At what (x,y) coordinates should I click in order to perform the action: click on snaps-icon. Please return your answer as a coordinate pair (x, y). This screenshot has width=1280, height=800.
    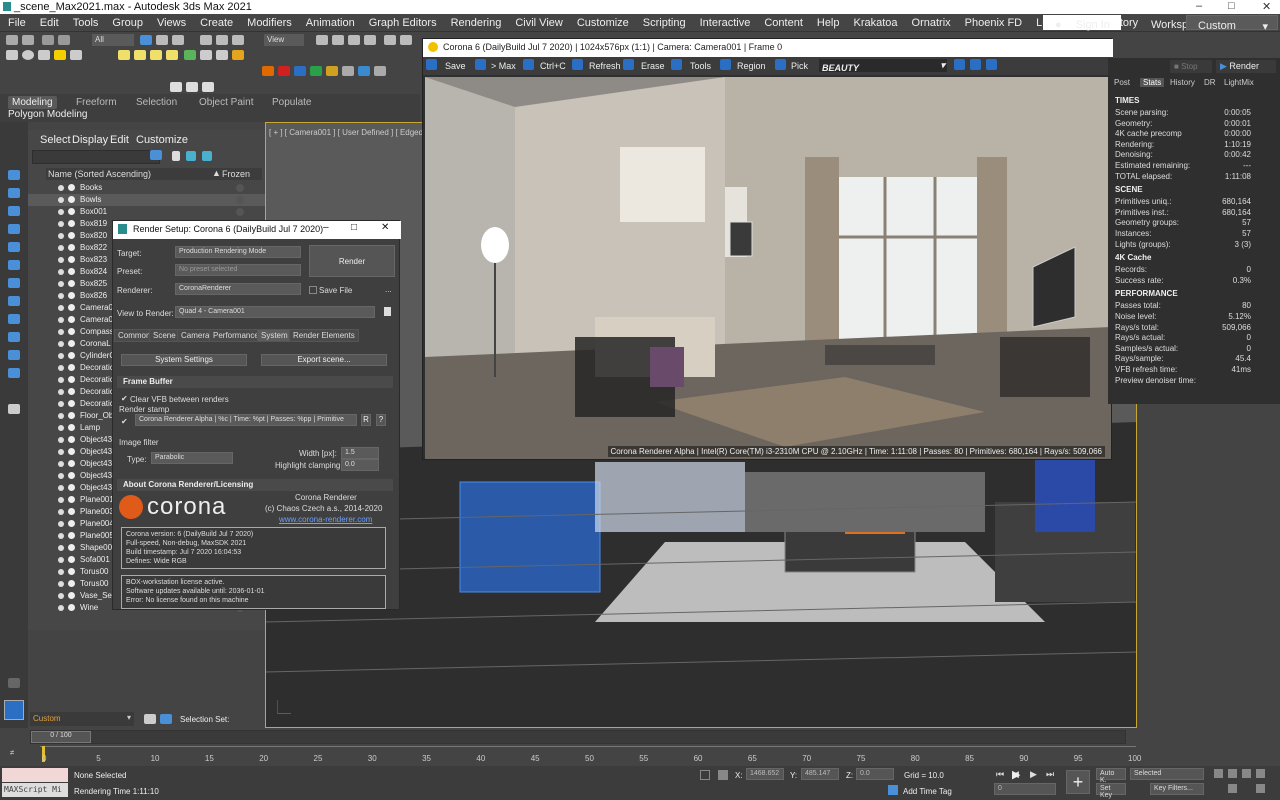
    Looking at the image, I should click on (338, 40).